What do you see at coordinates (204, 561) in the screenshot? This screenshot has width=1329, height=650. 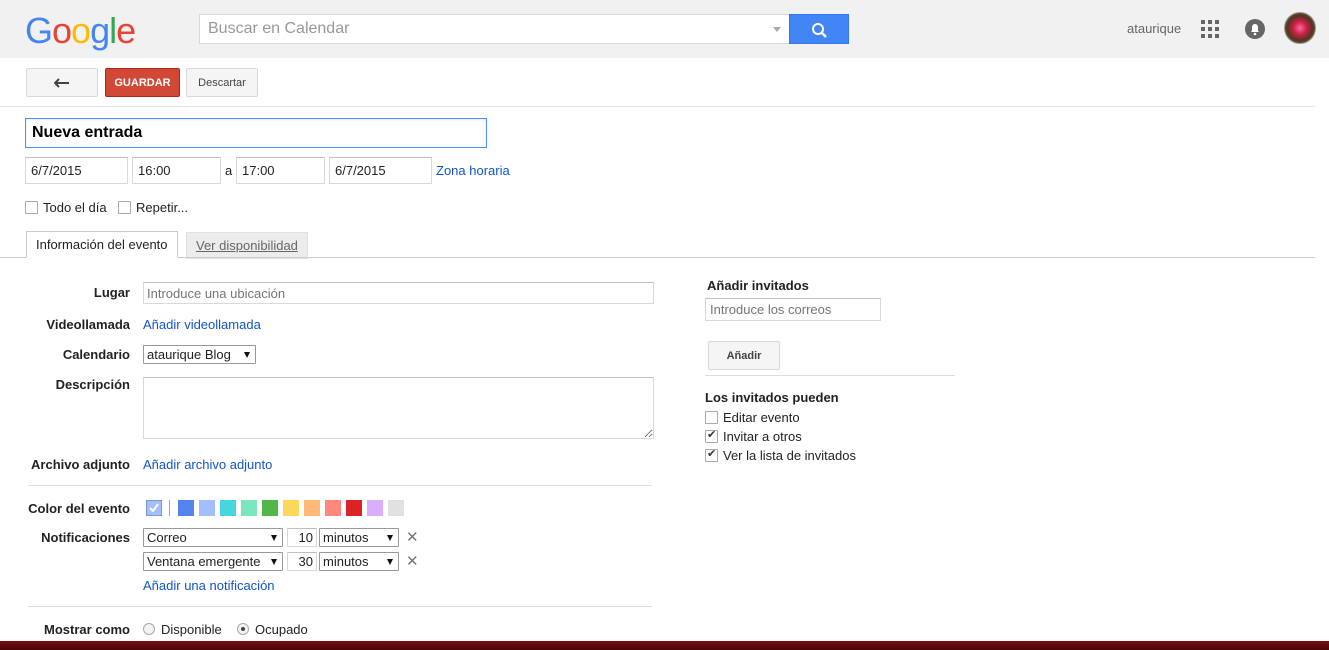 I see `notification-method-value: Ventana emergente` at bounding box center [204, 561].